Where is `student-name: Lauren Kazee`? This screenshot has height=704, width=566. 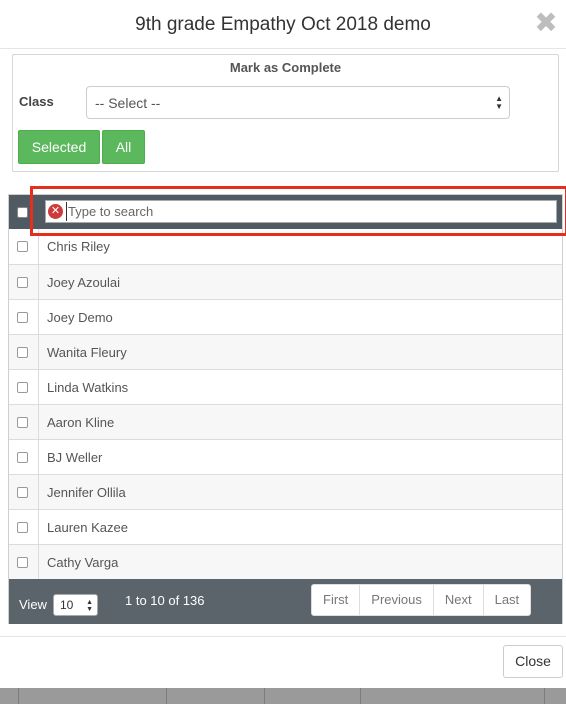 student-name: Lauren Kazee is located at coordinates (87, 527).